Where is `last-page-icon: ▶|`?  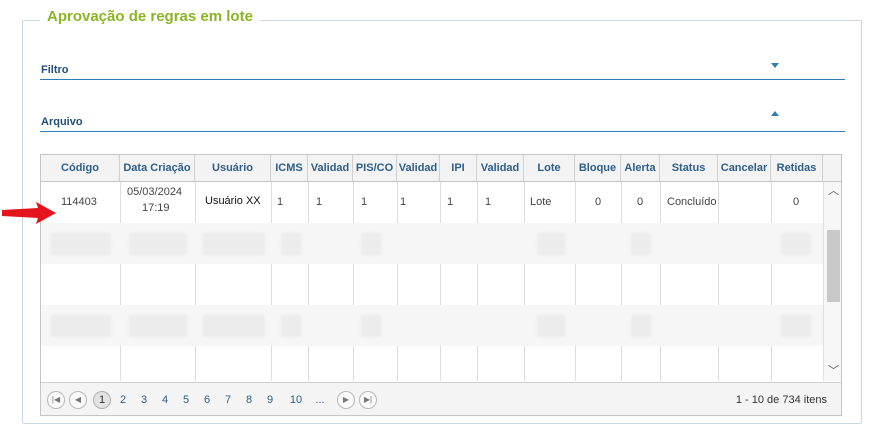 last-page-icon: ▶| is located at coordinates (368, 400).